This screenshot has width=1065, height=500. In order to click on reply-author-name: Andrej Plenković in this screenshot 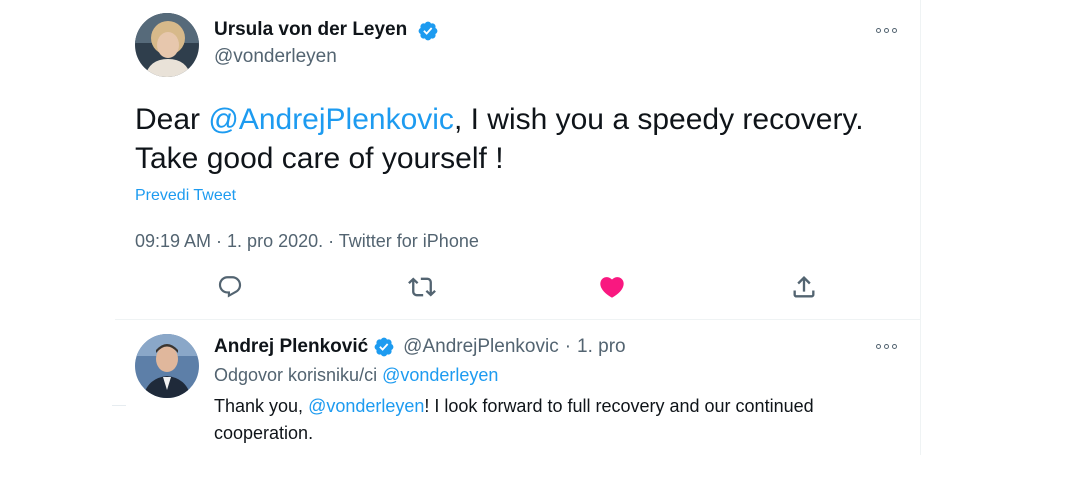, I will do `click(291, 347)`.